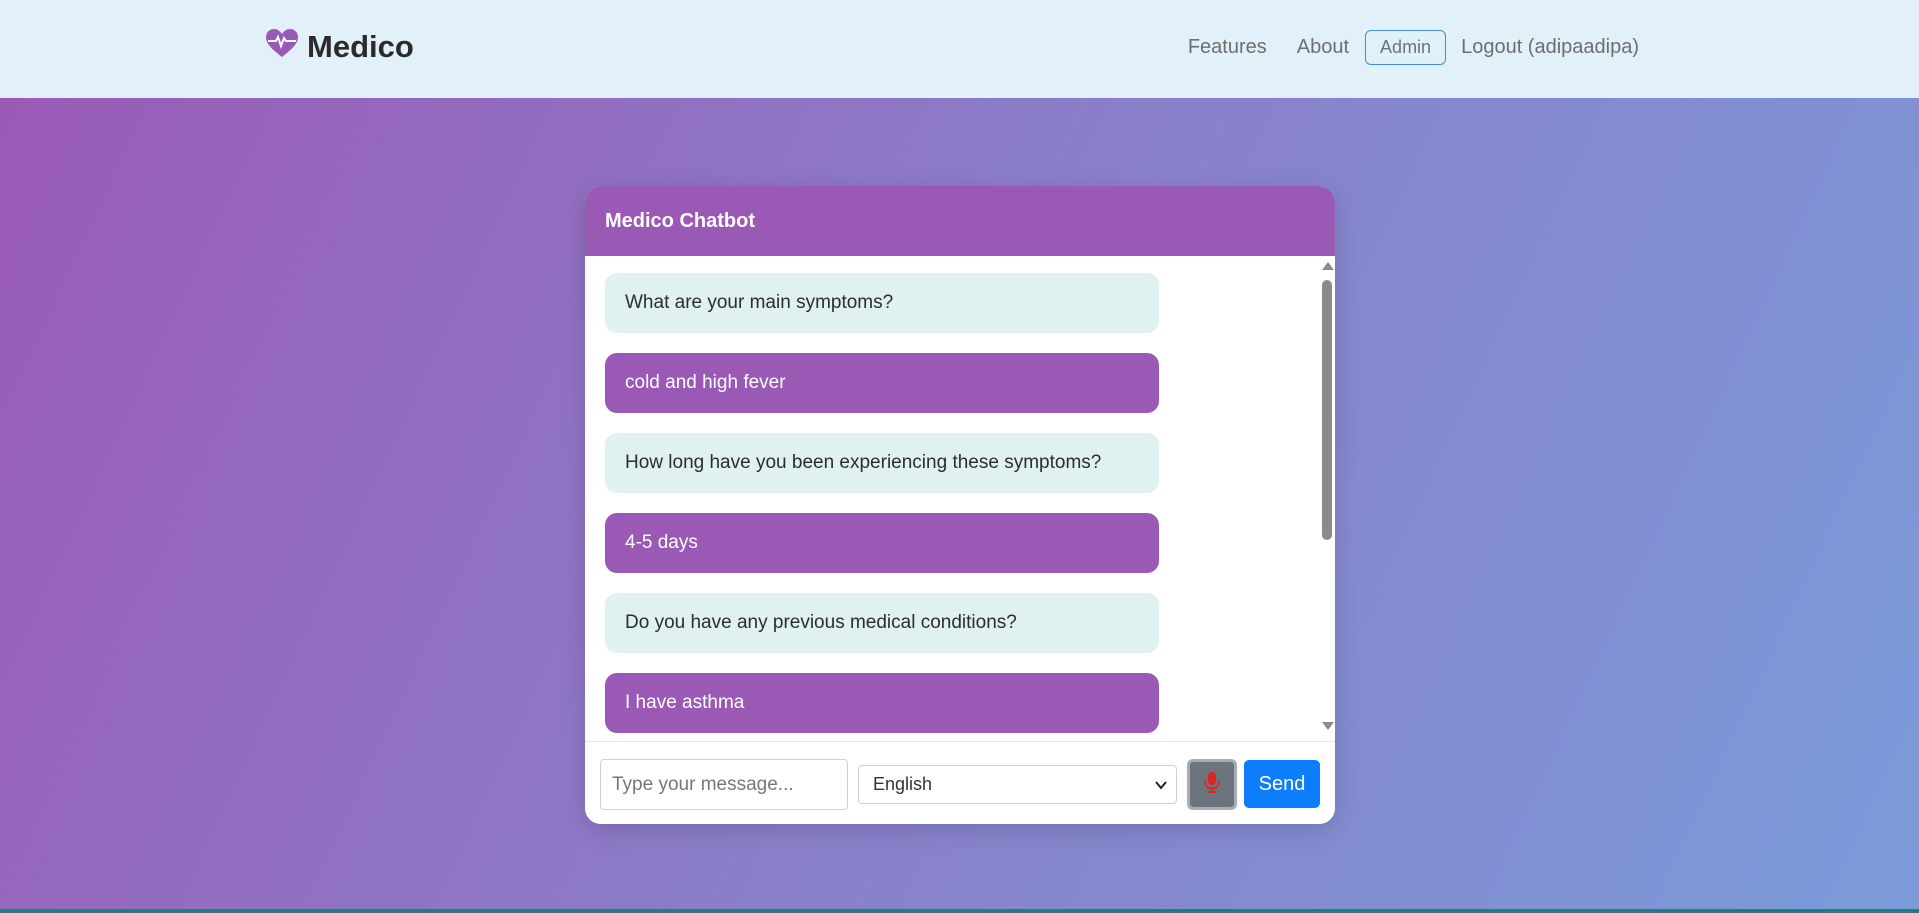 The width and height of the screenshot is (1919, 913). Describe the element at coordinates (1323, 47) in the screenshot. I see `nav-link-about: About` at that location.